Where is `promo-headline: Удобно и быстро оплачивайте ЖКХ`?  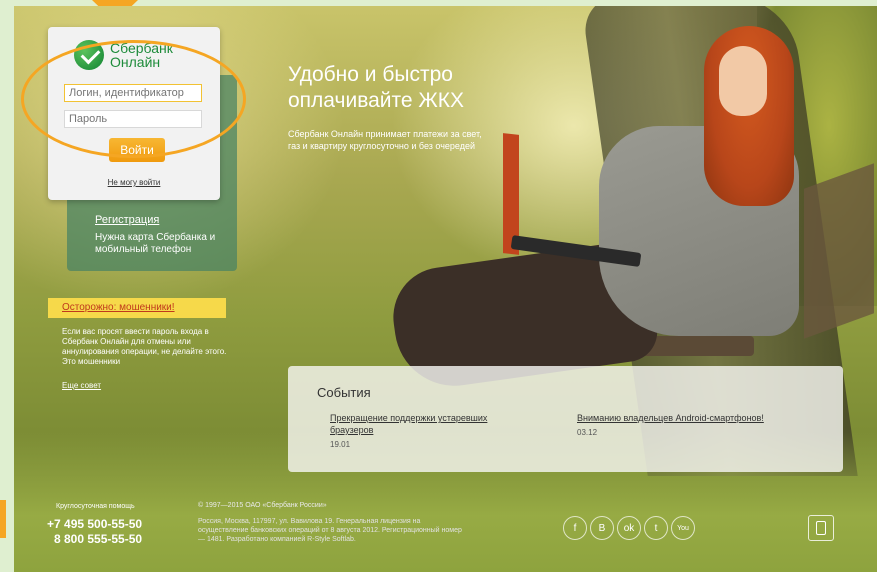 promo-headline: Удобно и быстро оплачивайте ЖКХ is located at coordinates (376, 87).